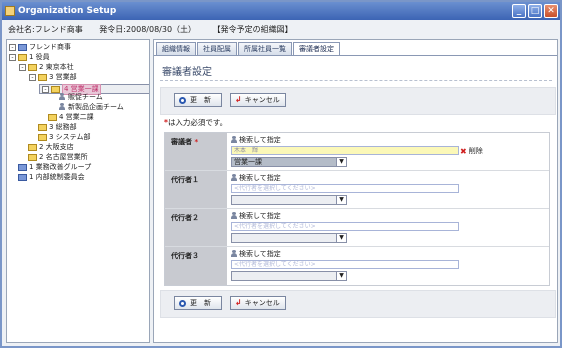  Describe the element at coordinates (289, 162) in the screenshot. I see `reviewer-dept-select: 営業一課 ▼` at that location.